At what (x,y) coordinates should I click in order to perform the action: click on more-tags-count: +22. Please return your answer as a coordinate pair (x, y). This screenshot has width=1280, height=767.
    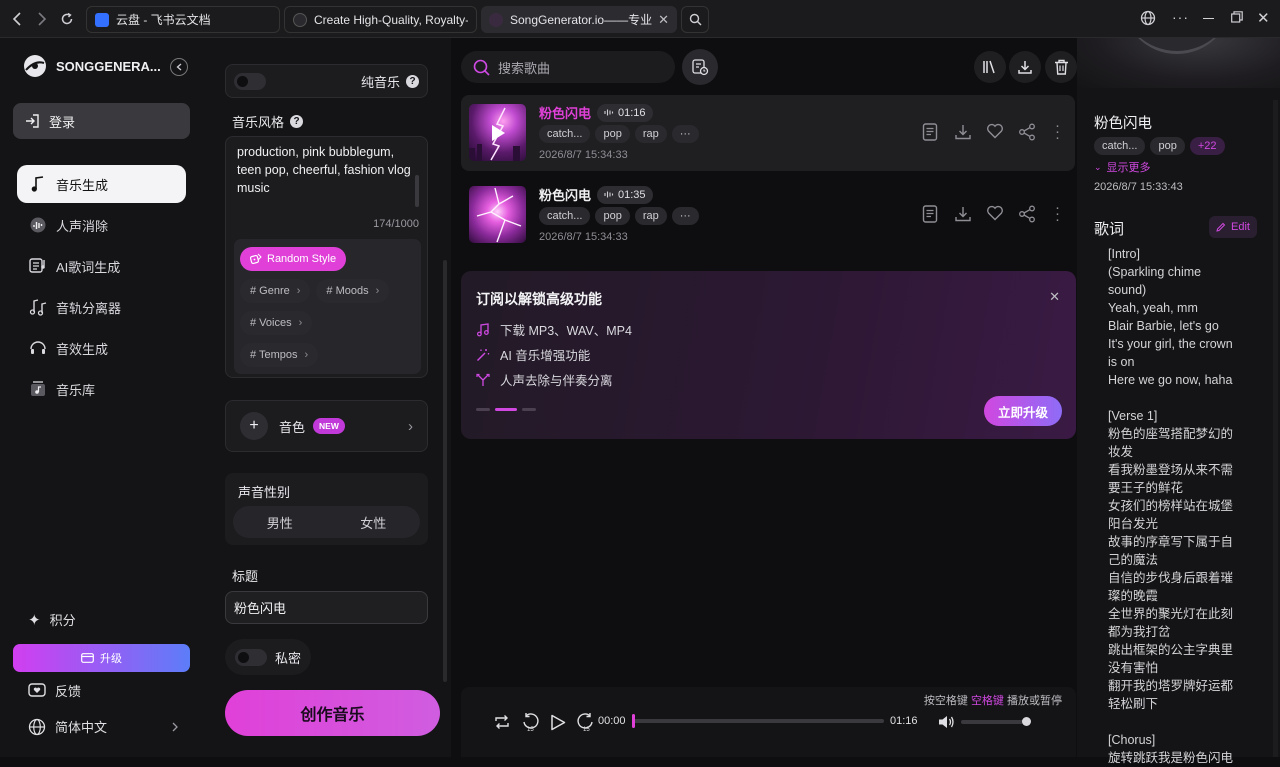
    Looking at the image, I should click on (1207, 146).